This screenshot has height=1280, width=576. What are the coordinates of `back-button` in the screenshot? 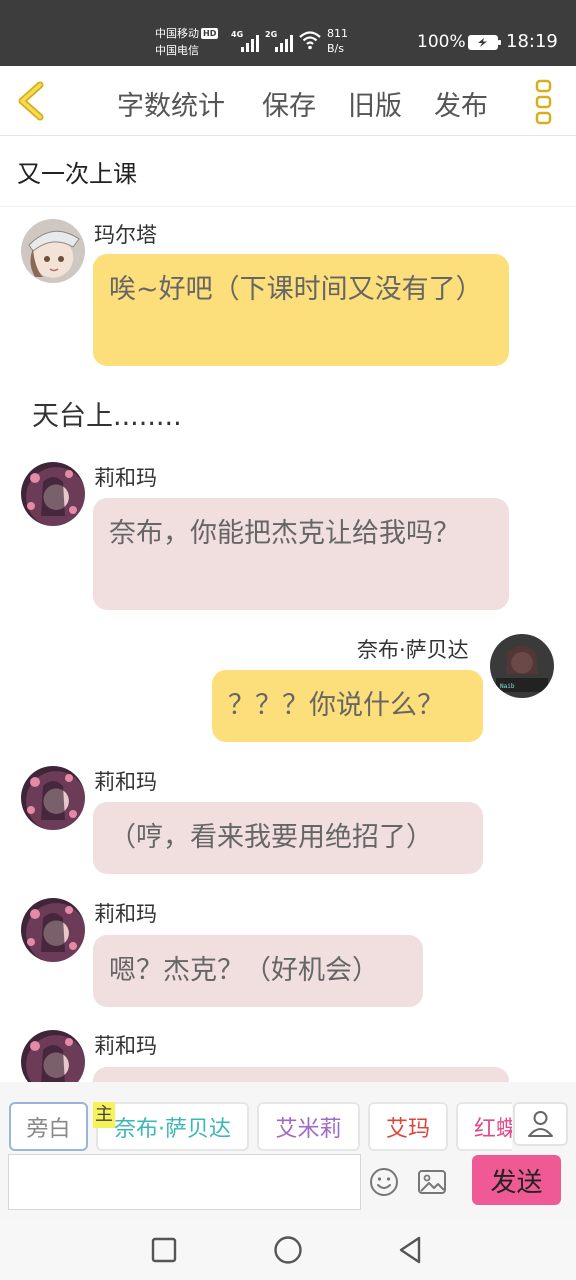 It's located at (32, 101).